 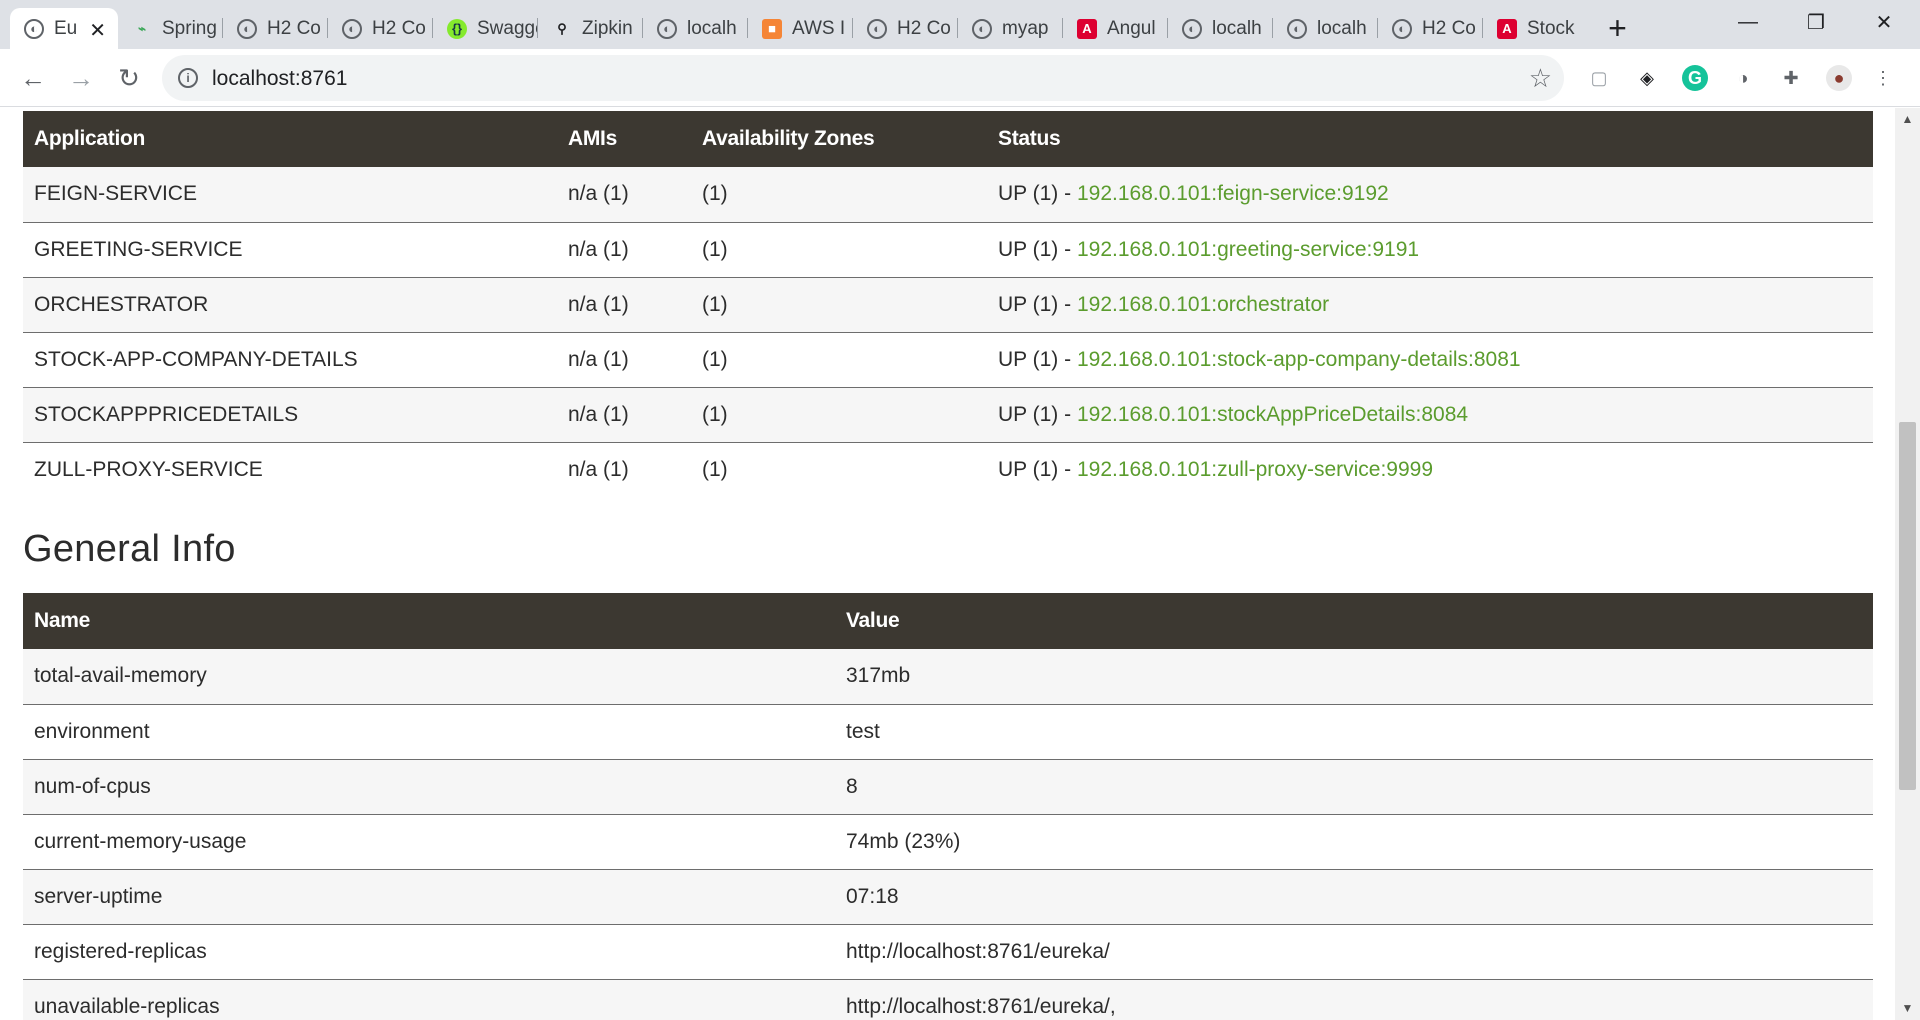 What do you see at coordinates (1354, 732) in the screenshot?
I see `info-value: test` at bounding box center [1354, 732].